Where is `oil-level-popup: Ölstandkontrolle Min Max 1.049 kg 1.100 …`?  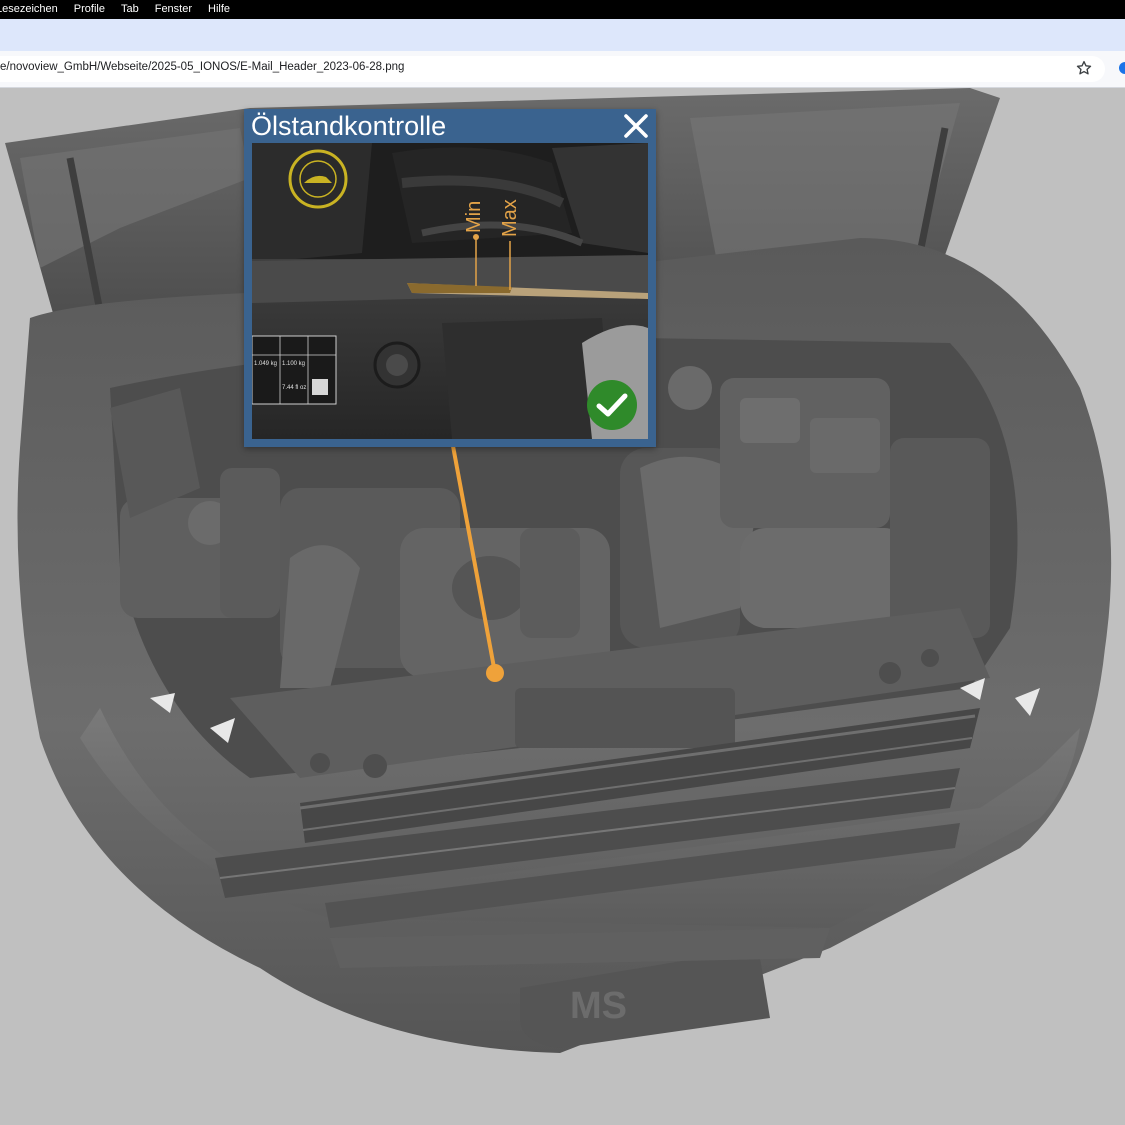
oil-level-popup: Ölstandkontrolle Min Max 1.049 kg 1.100 … is located at coordinates (450, 278).